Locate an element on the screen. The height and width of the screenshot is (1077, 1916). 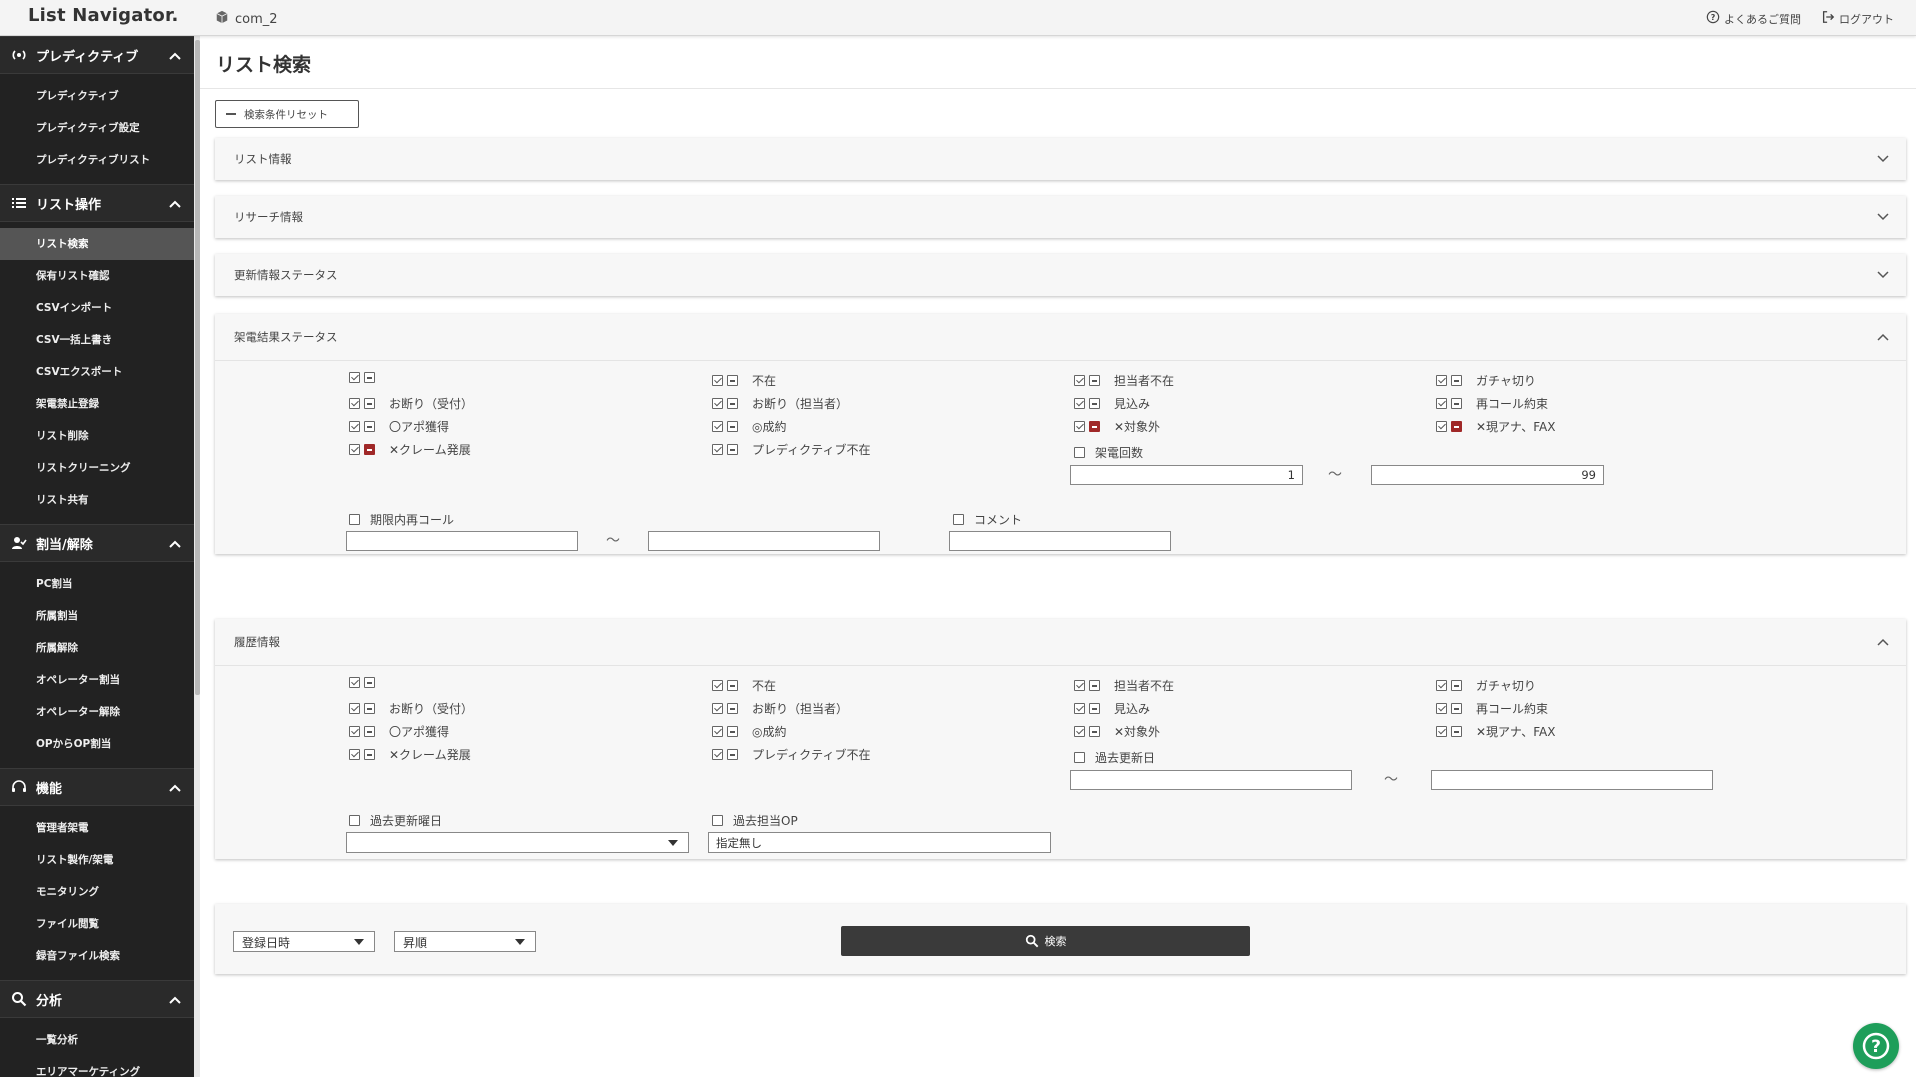
status-checkbox: ◎成約 is located at coordinates (749, 426).